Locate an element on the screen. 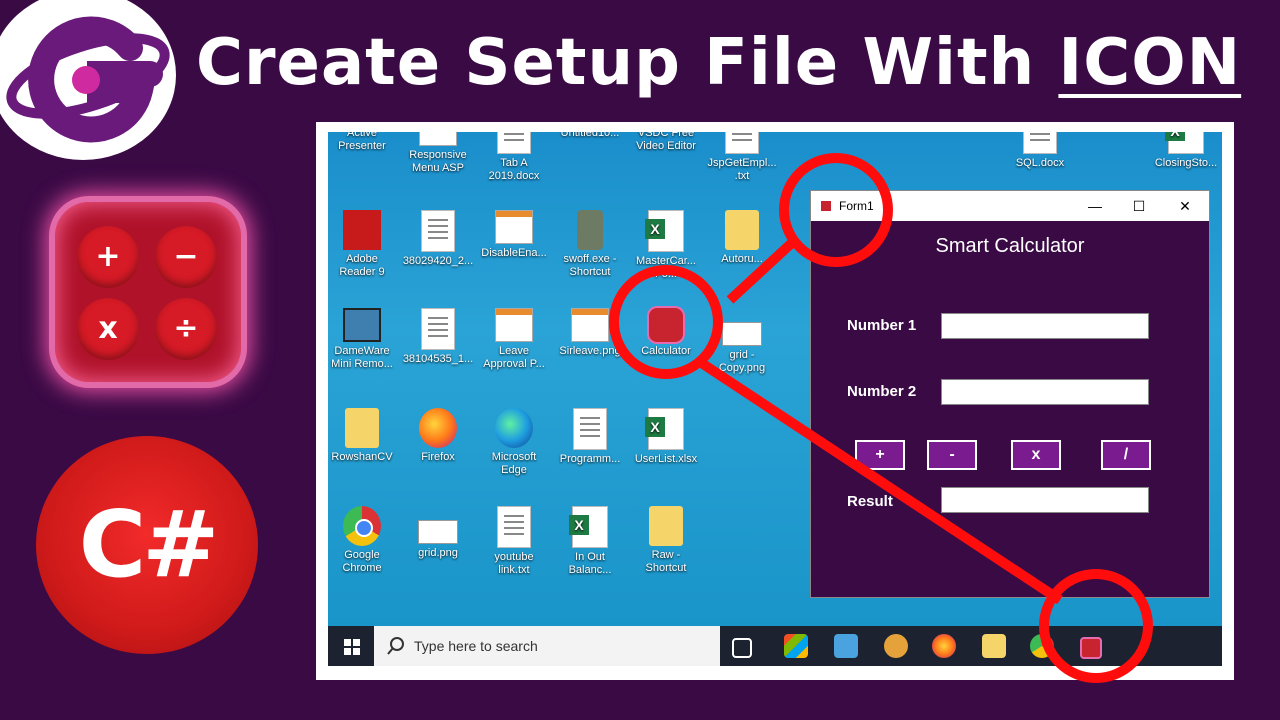 This screenshot has height=720, width=1280. annotation-circle-desktop-icon is located at coordinates (666, 322).